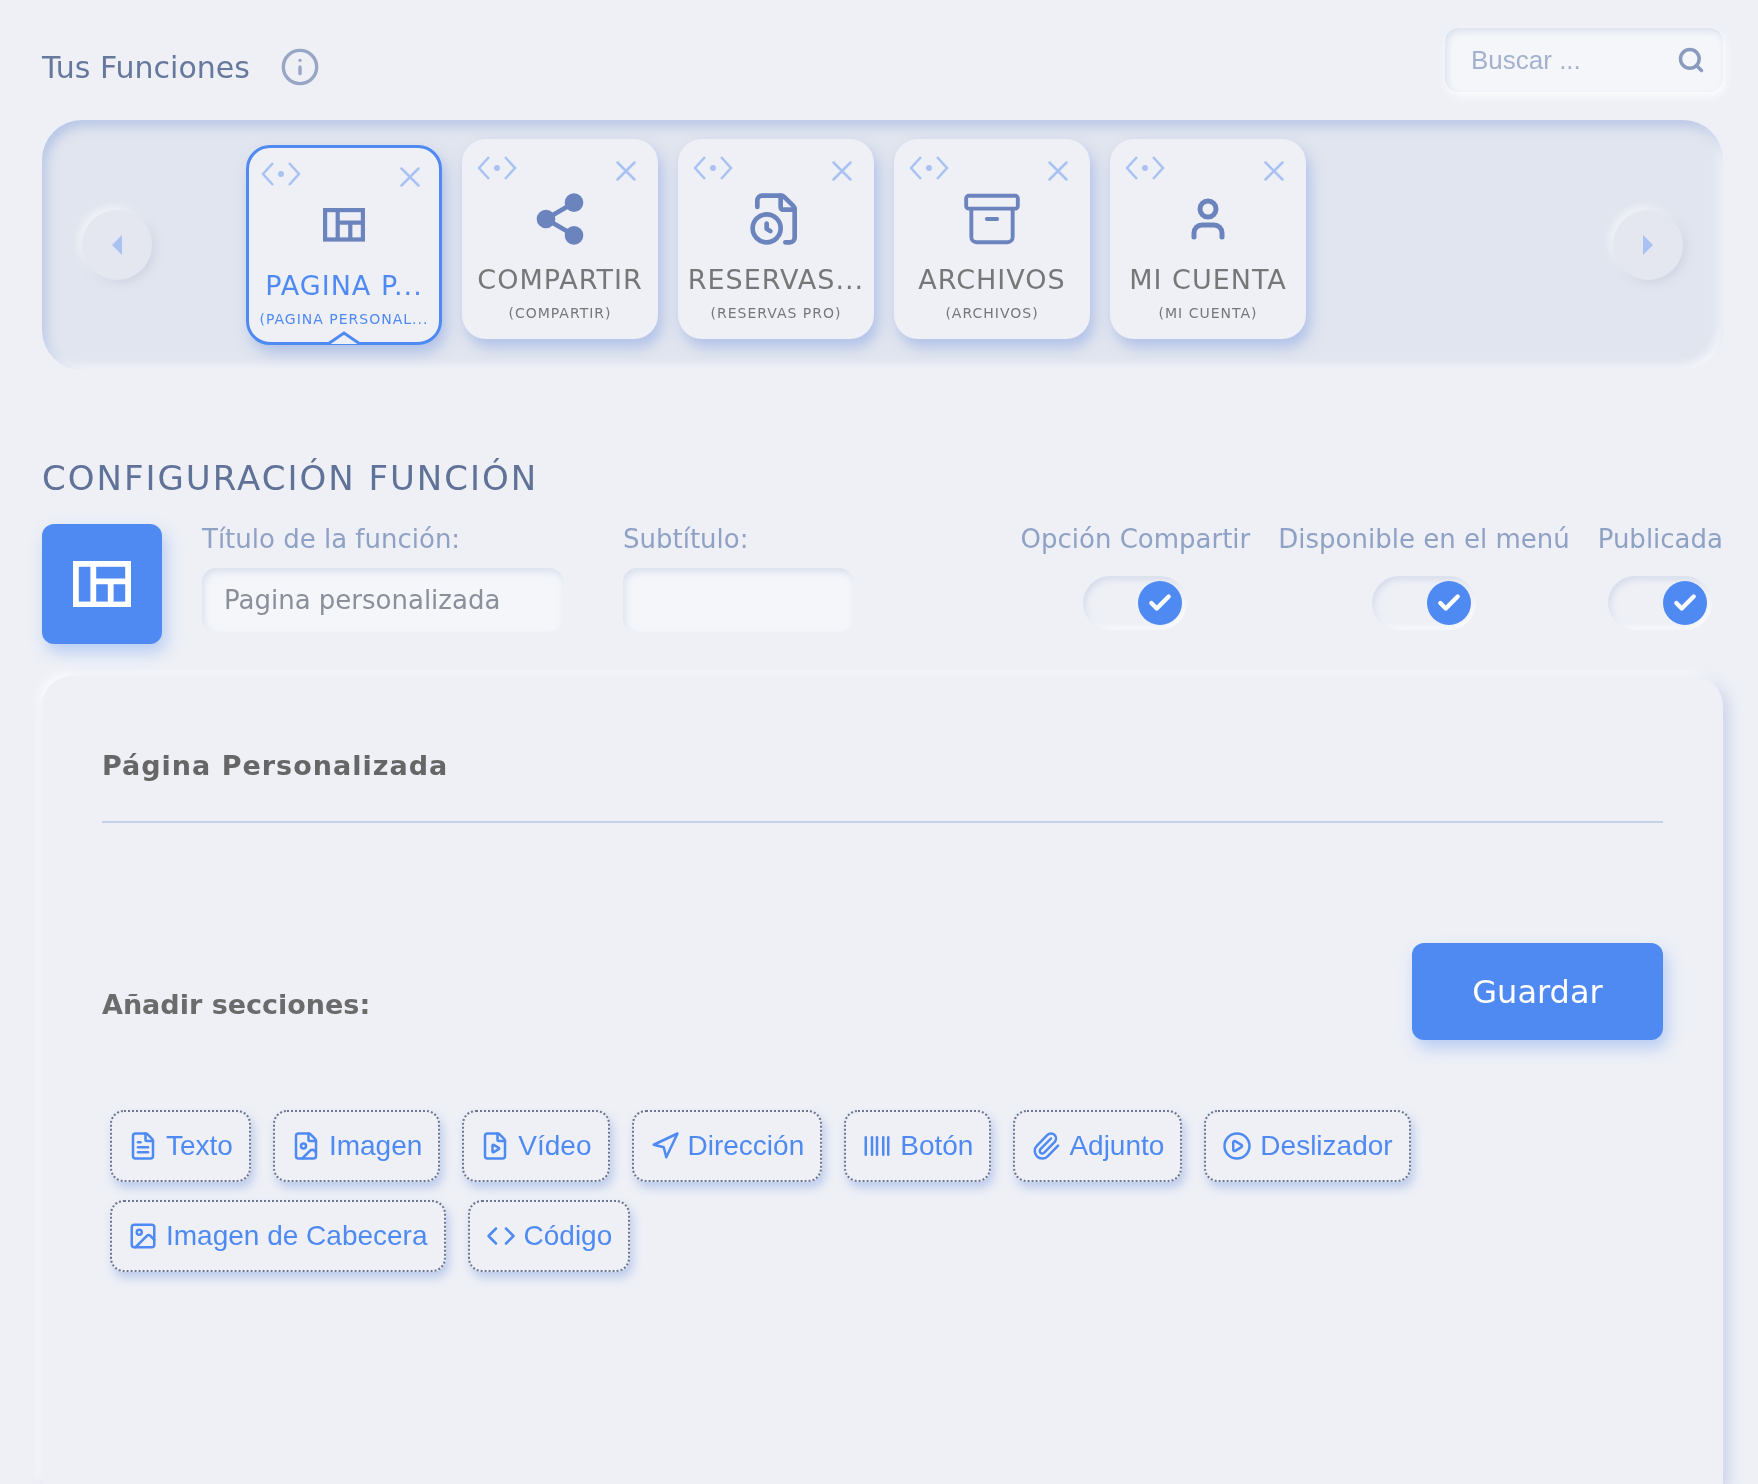  I want to click on right-triangle-icon, so click(1648, 245).